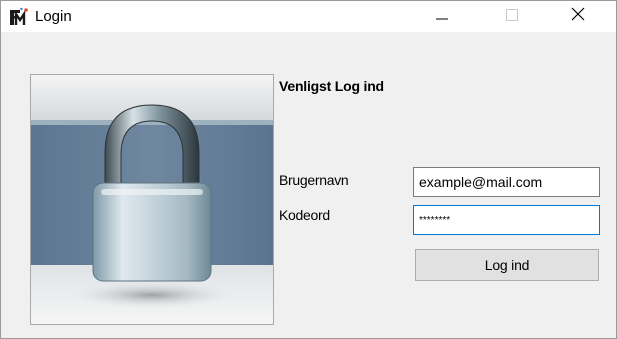 The height and width of the screenshot is (339, 617). Describe the element at coordinates (19, 17) in the screenshot. I see `app-logo-icon` at that location.